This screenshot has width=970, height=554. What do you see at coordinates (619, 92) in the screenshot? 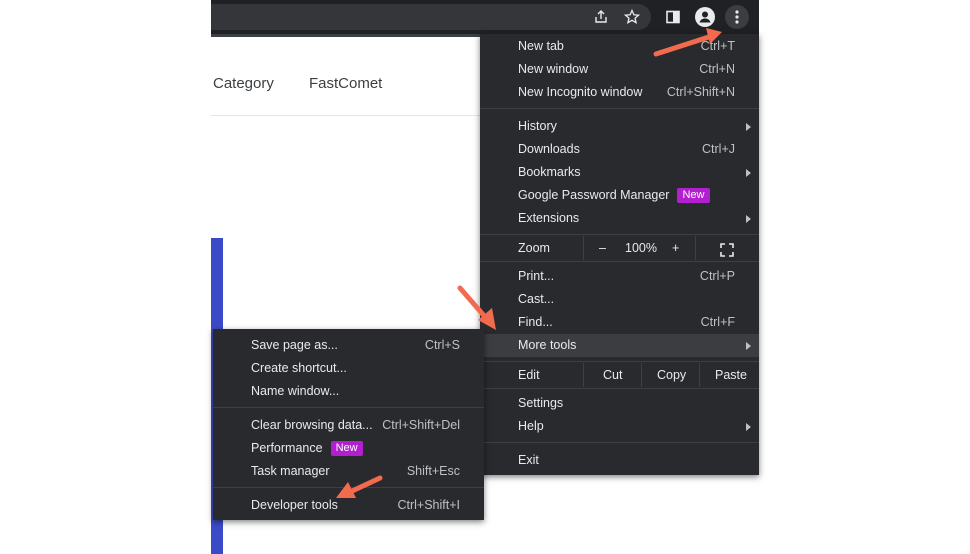
I see `menu-item-new-incognito-window: New Incognito window Ctrl+Shift+N` at bounding box center [619, 92].